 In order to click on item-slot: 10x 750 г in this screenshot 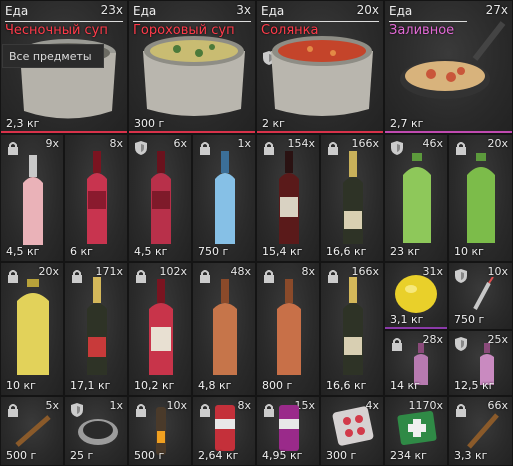, I will do `click(480, 296)`.